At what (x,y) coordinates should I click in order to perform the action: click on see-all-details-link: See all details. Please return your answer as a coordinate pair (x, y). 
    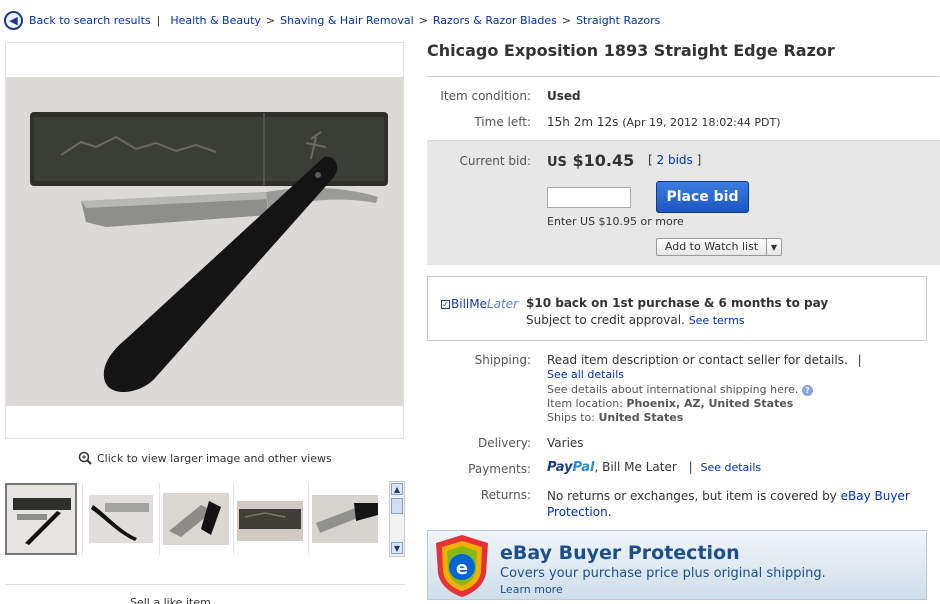
    Looking at the image, I should click on (585, 374).